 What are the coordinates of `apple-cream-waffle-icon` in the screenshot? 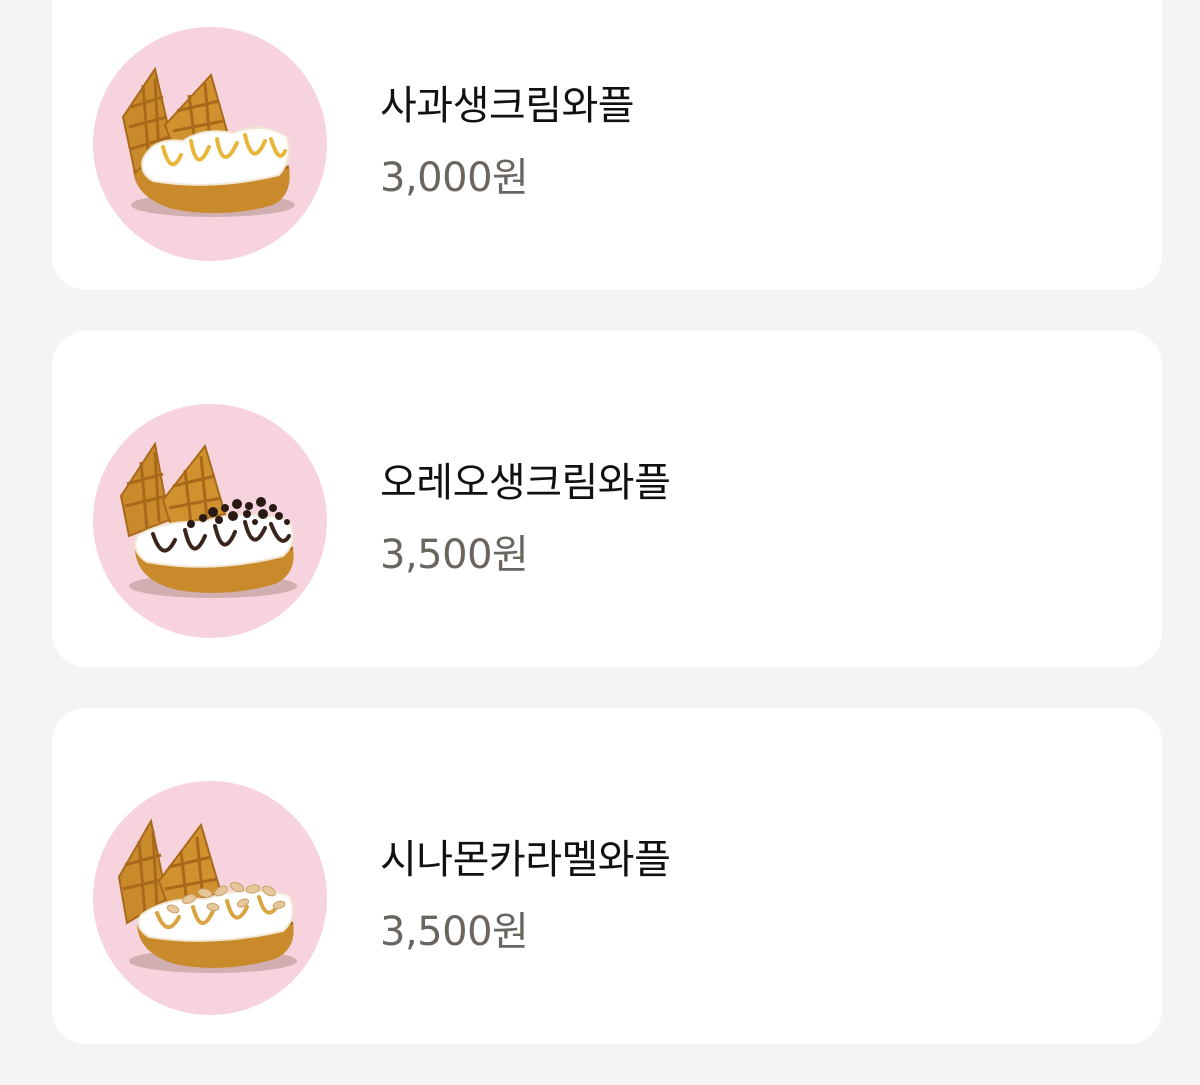 It's located at (208, 141).